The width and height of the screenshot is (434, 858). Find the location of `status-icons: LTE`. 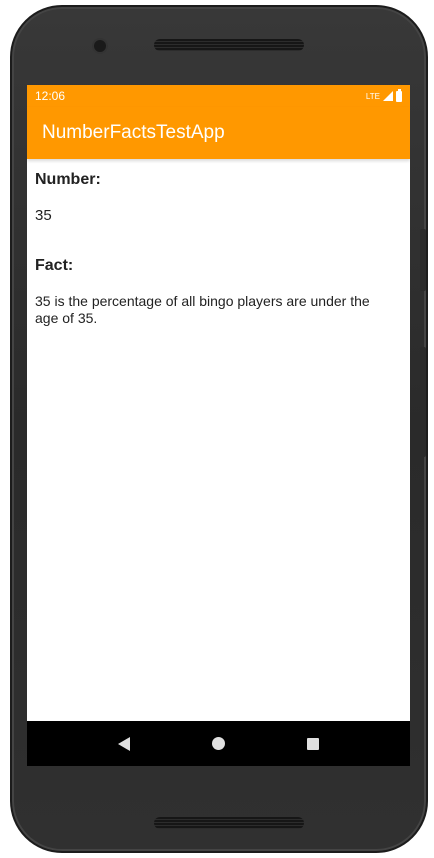

status-icons: LTE is located at coordinates (383, 95).